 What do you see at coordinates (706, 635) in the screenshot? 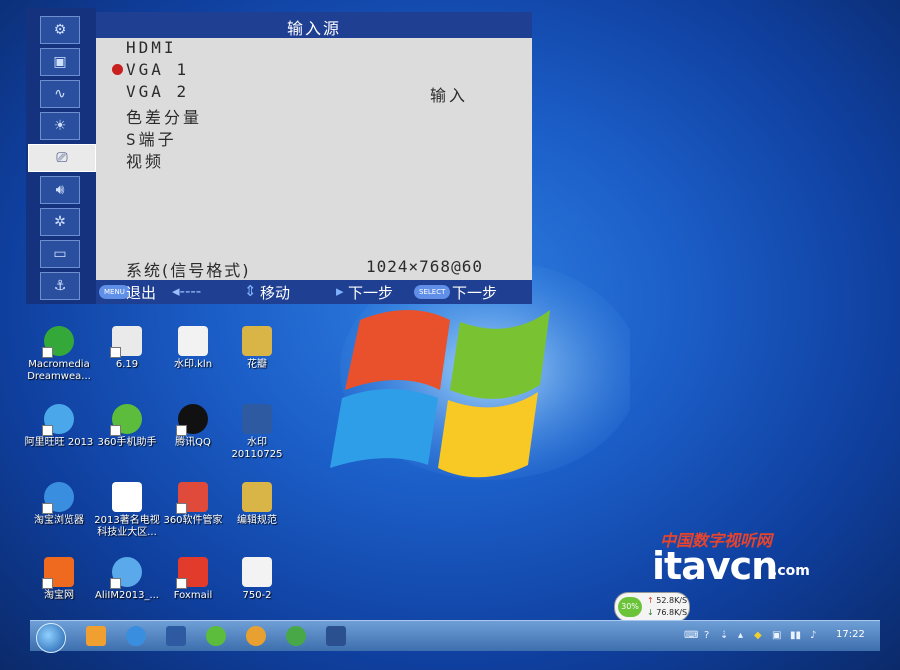
I see `help-icon: ?` at bounding box center [706, 635].